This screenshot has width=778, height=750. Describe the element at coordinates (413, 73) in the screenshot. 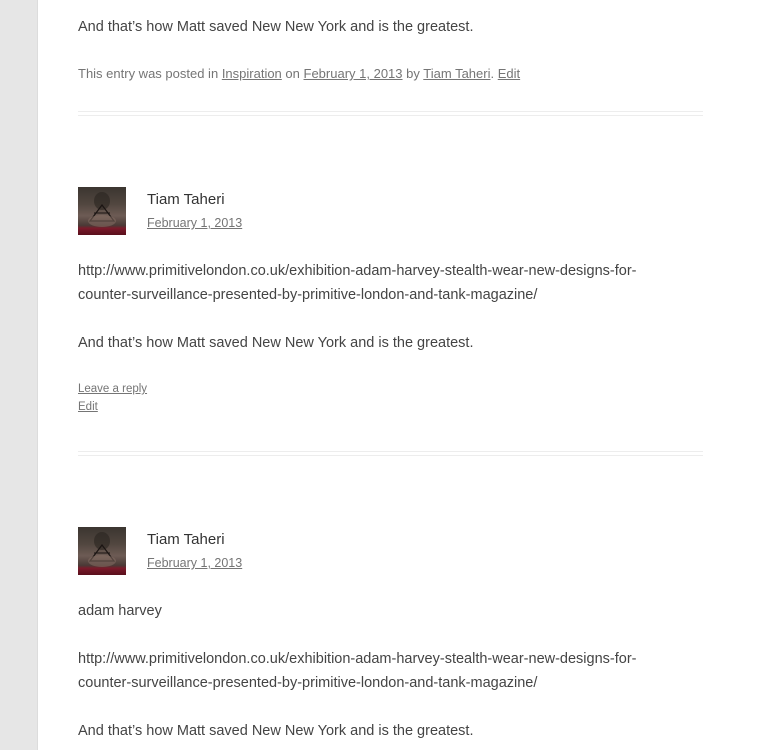

I see `entry-meta-by: by` at that location.